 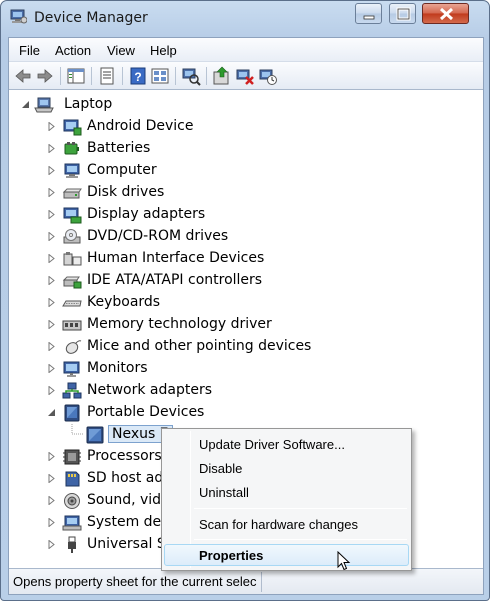 What do you see at coordinates (107, 76) in the screenshot?
I see `properties-icon` at bounding box center [107, 76].